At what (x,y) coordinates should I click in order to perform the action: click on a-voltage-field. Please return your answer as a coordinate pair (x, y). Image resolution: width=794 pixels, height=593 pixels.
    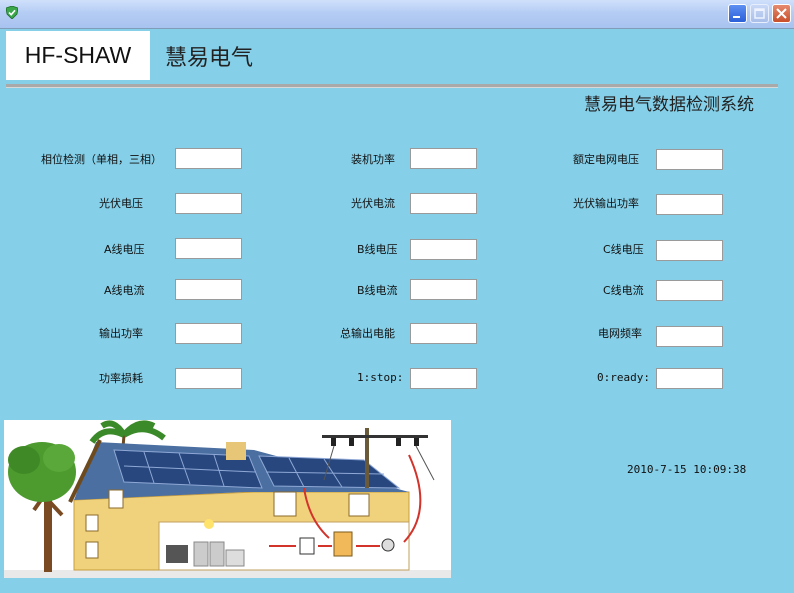
    Looking at the image, I should click on (208, 248).